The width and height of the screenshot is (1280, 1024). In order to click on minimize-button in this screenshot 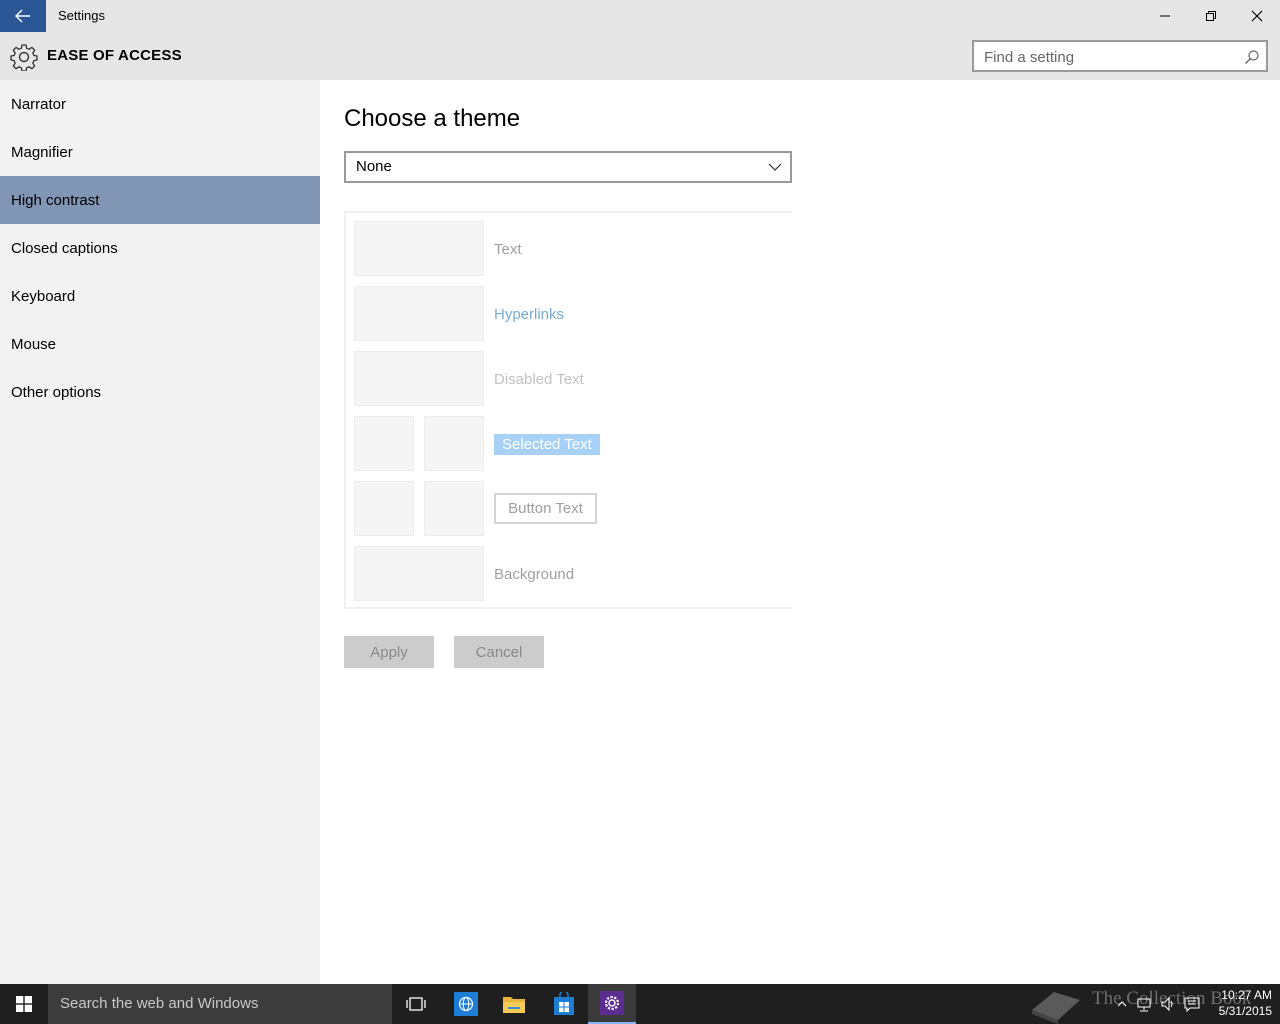, I will do `click(1165, 16)`.